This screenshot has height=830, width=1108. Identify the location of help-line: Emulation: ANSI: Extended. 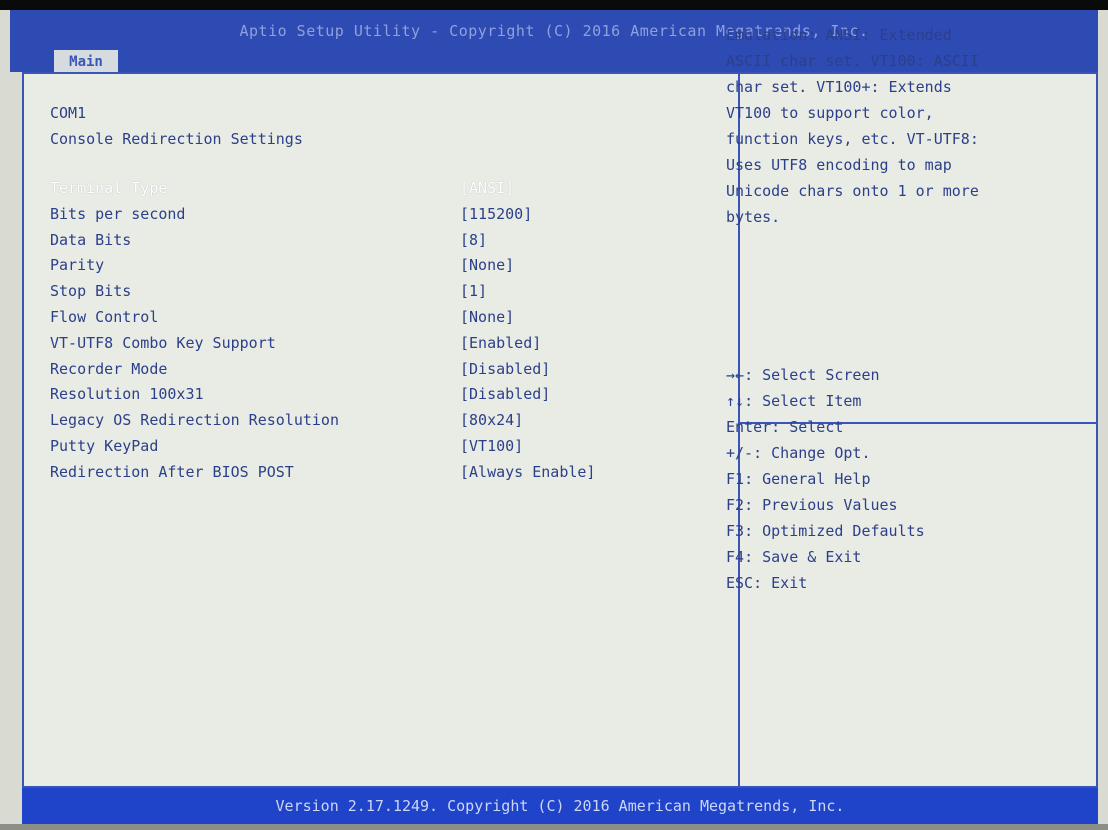
(839, 35).